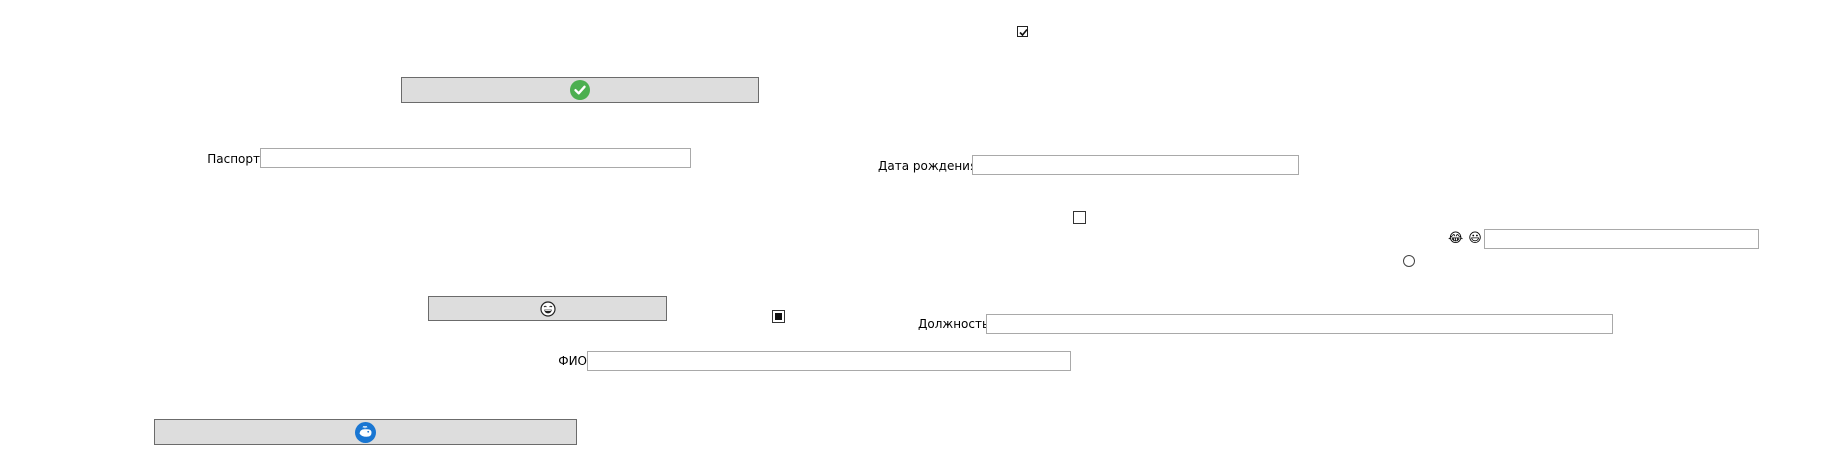  What do you see at coordinates (1456, 238) in the screenshot?
I see `laughing-emoji: 😂` at bounding box center [1456, 238].